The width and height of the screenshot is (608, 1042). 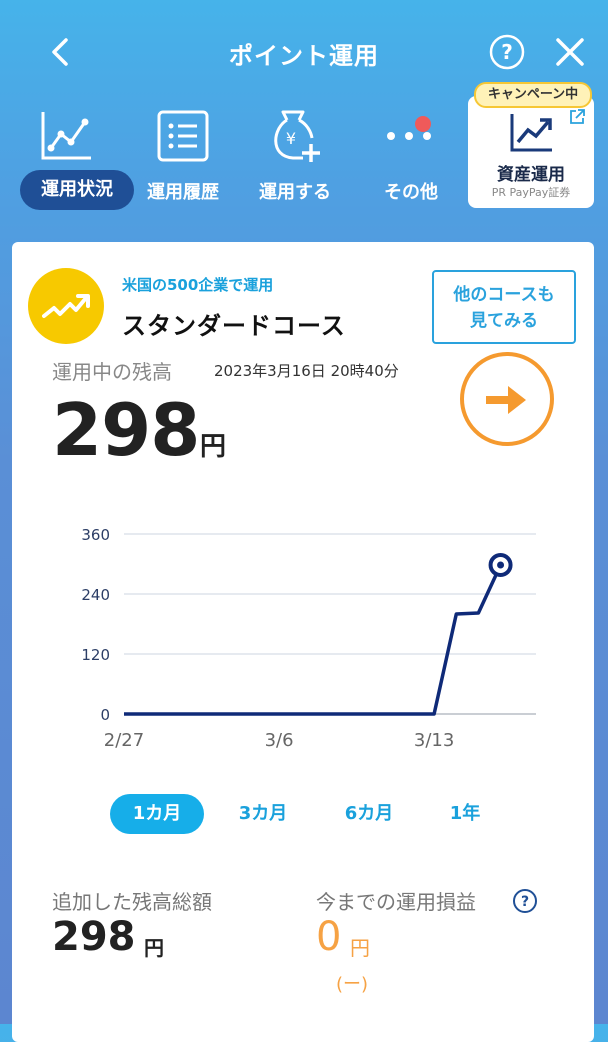 What do you see at coordinates (95, 655) in the screenshot?
I see `chart-y-tick-label: 120` at bounding box center [95, 655].